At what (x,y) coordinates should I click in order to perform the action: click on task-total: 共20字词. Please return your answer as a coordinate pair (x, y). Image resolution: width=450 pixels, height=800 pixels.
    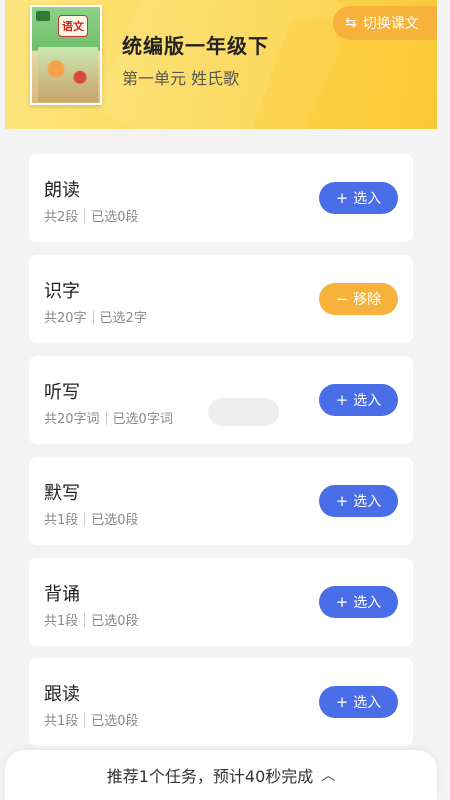
    Looking at the image, I should click on (72, 419).